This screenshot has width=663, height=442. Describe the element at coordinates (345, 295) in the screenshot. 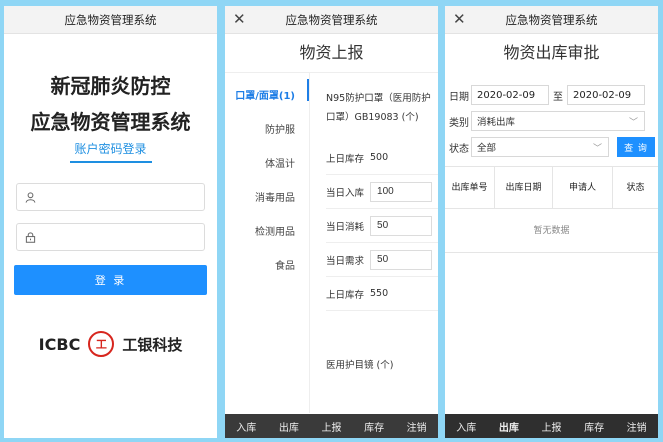

I see `stock-label: 上日库存` at that location.